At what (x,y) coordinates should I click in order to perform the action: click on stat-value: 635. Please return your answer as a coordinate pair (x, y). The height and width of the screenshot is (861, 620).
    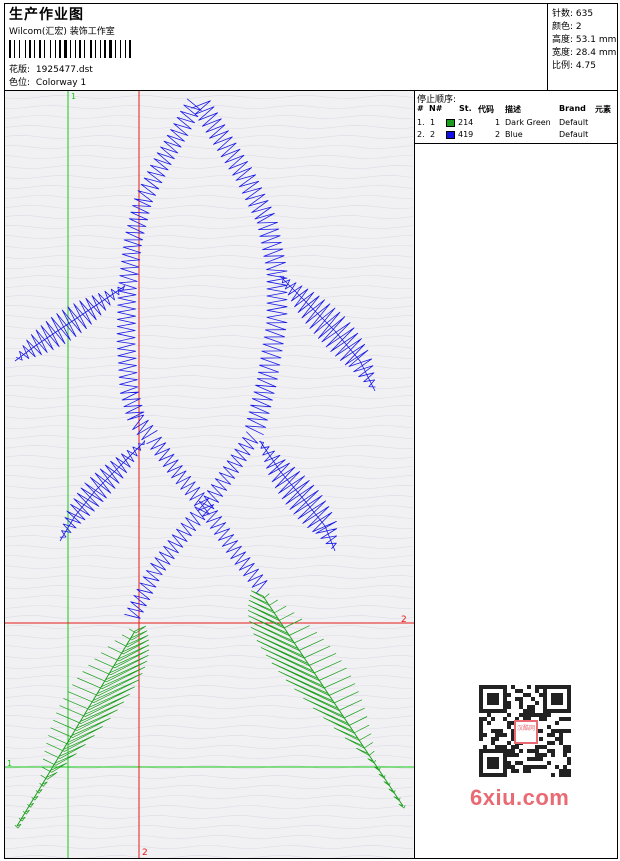
    Looking at the image, I should click on (584, 14).